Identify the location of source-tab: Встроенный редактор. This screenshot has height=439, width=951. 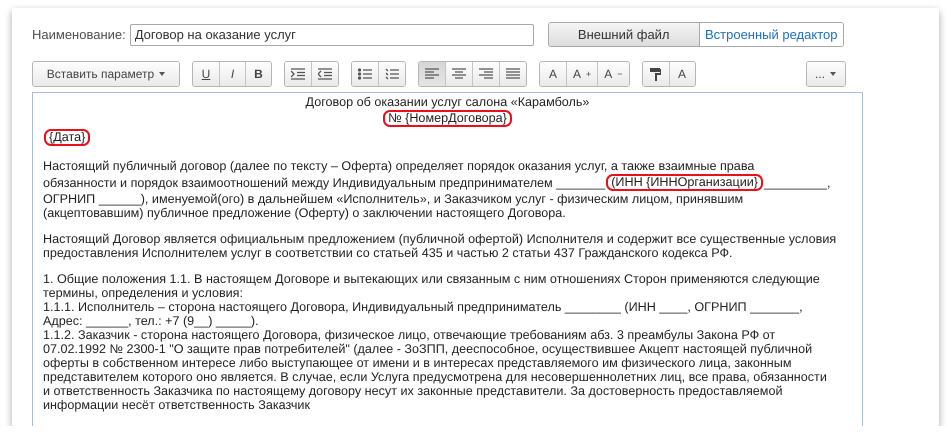
(770, 34).